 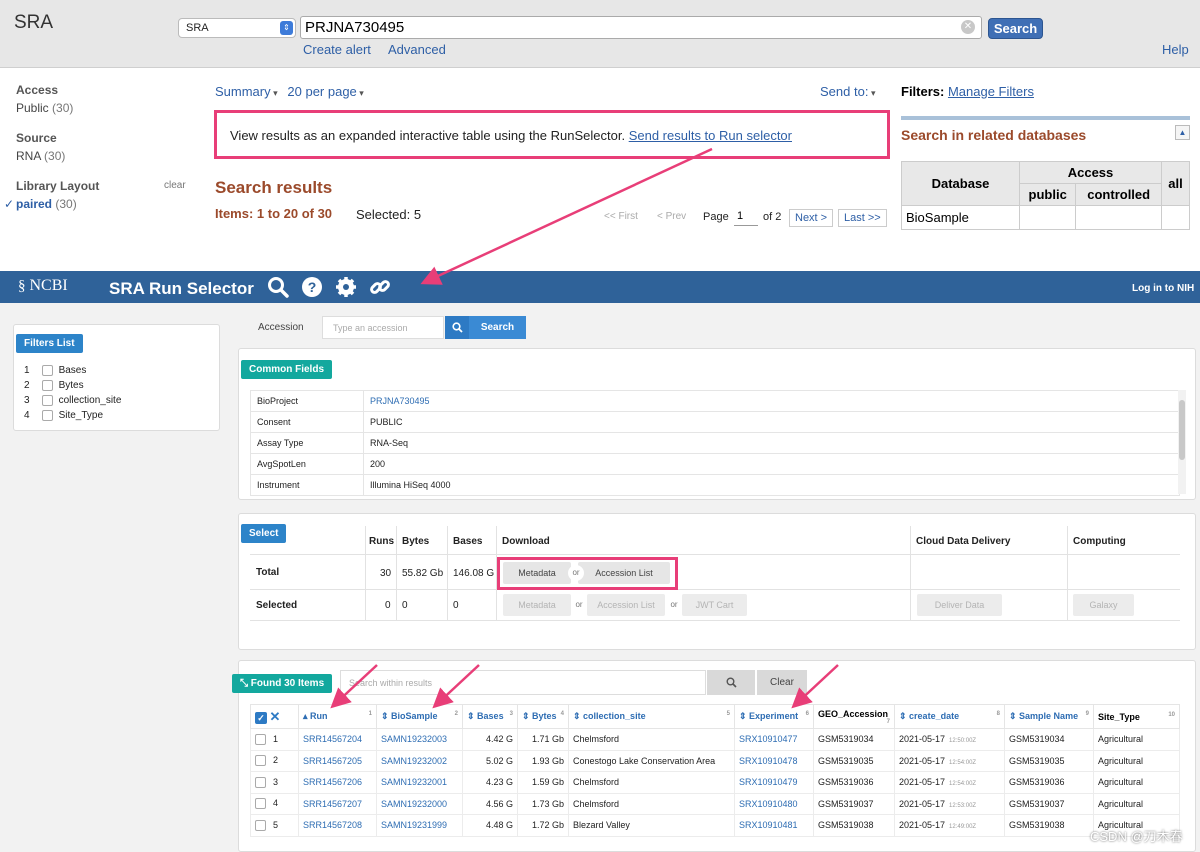 I want to click on first-page-link: << First, so click(x=621, y=216).